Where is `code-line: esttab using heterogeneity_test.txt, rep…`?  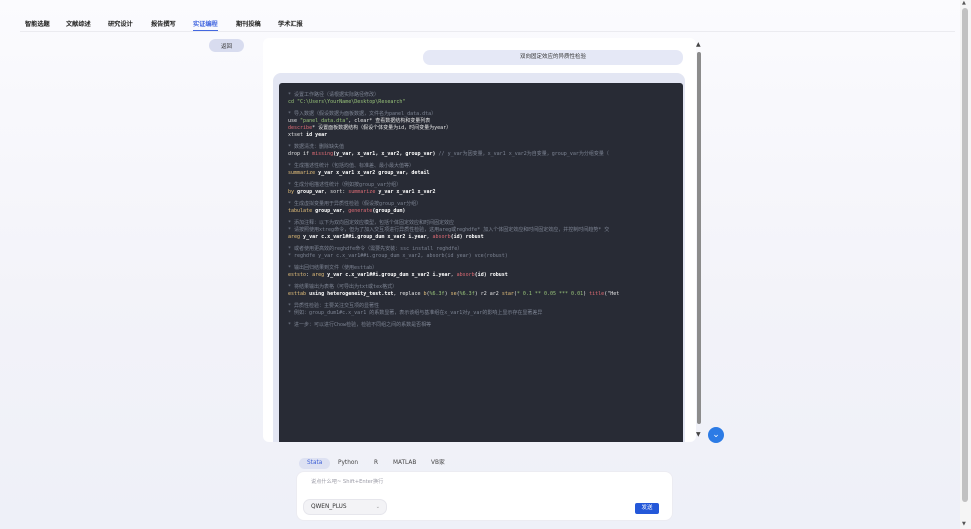
code-line: esttab using heterogeneity_test.txt, rep… is located at coordinates (454, 294).